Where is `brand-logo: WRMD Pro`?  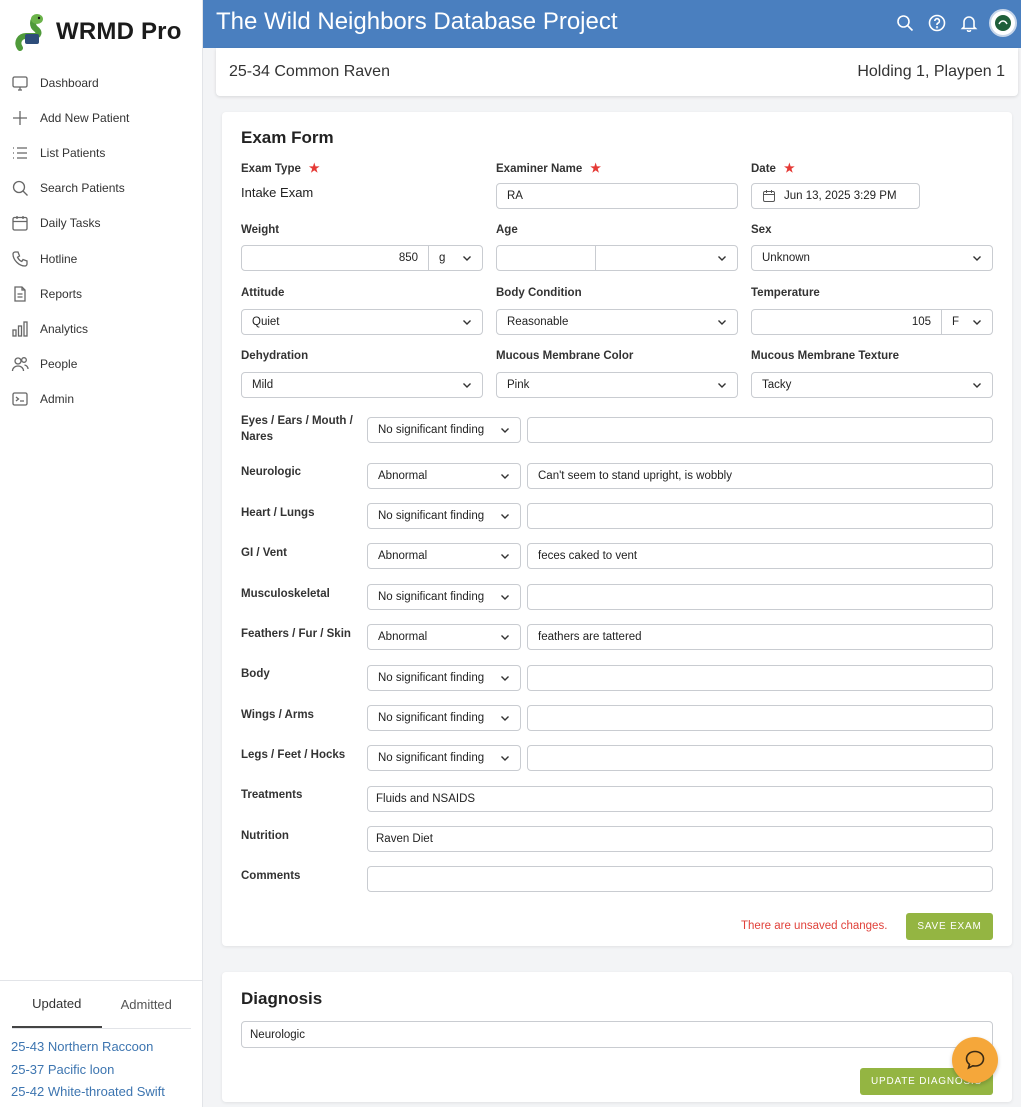 brand-logo: WRMD Pro is located at coordinates (98, 32).